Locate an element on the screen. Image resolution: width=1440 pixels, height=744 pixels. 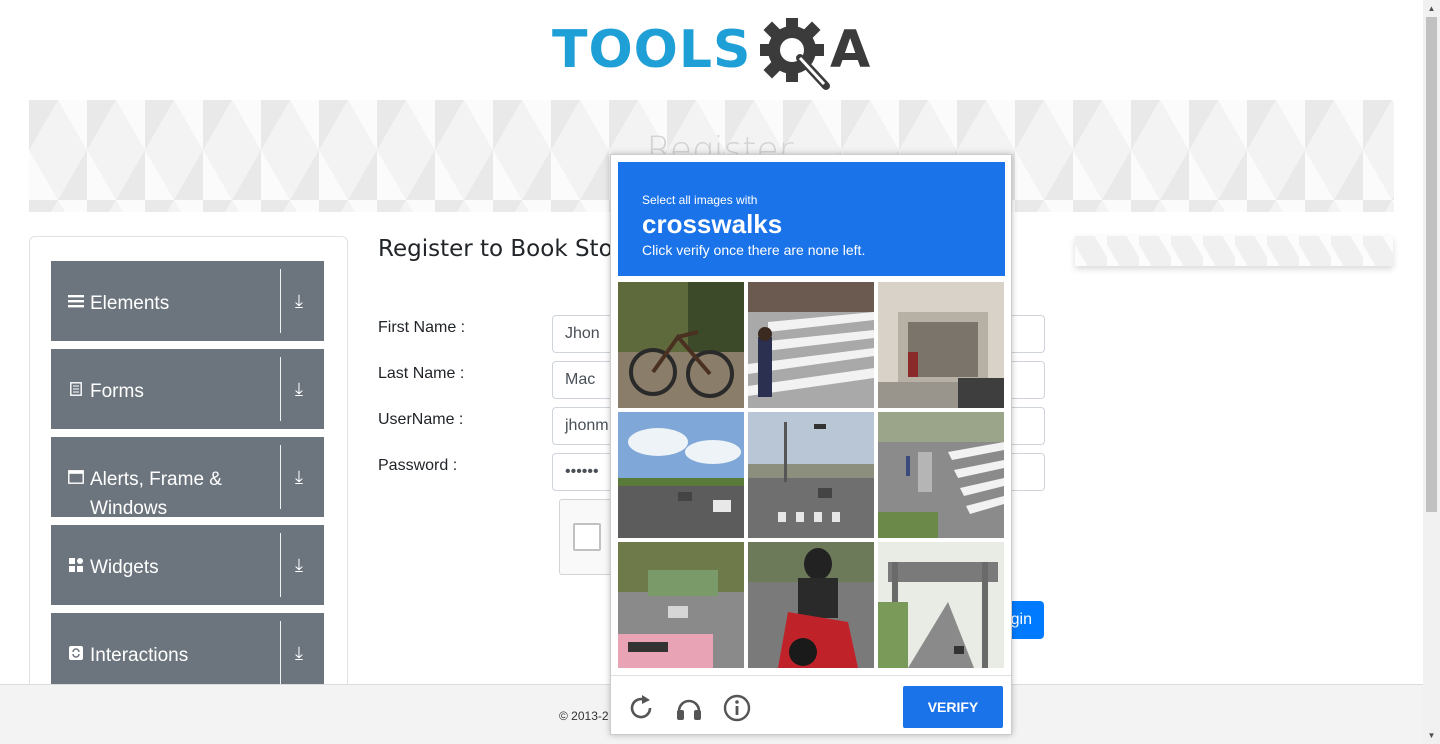
password-label: Password : is located at coordinates (418, 465).